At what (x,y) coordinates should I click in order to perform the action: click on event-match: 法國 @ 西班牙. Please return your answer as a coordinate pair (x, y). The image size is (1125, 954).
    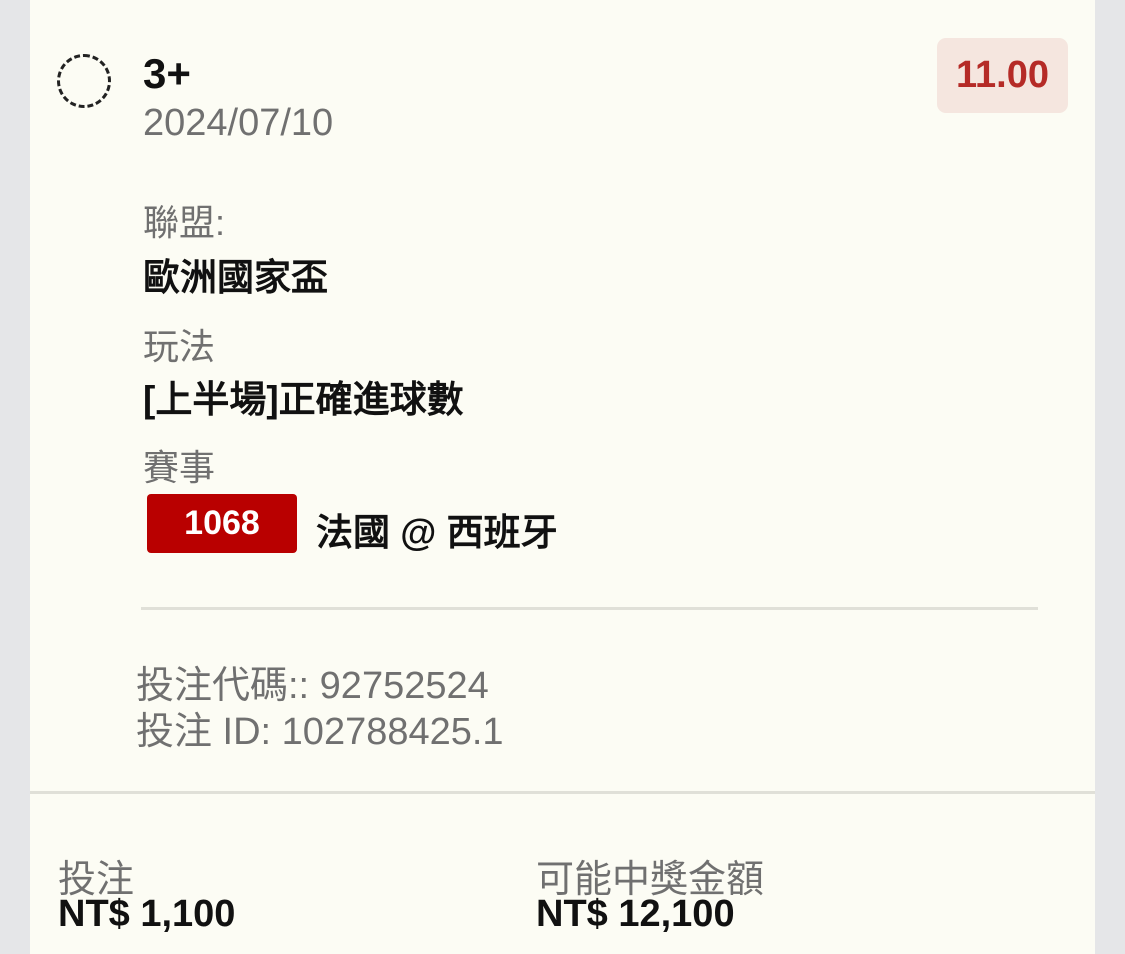
    Looking at the image, I should click on (437, 532).